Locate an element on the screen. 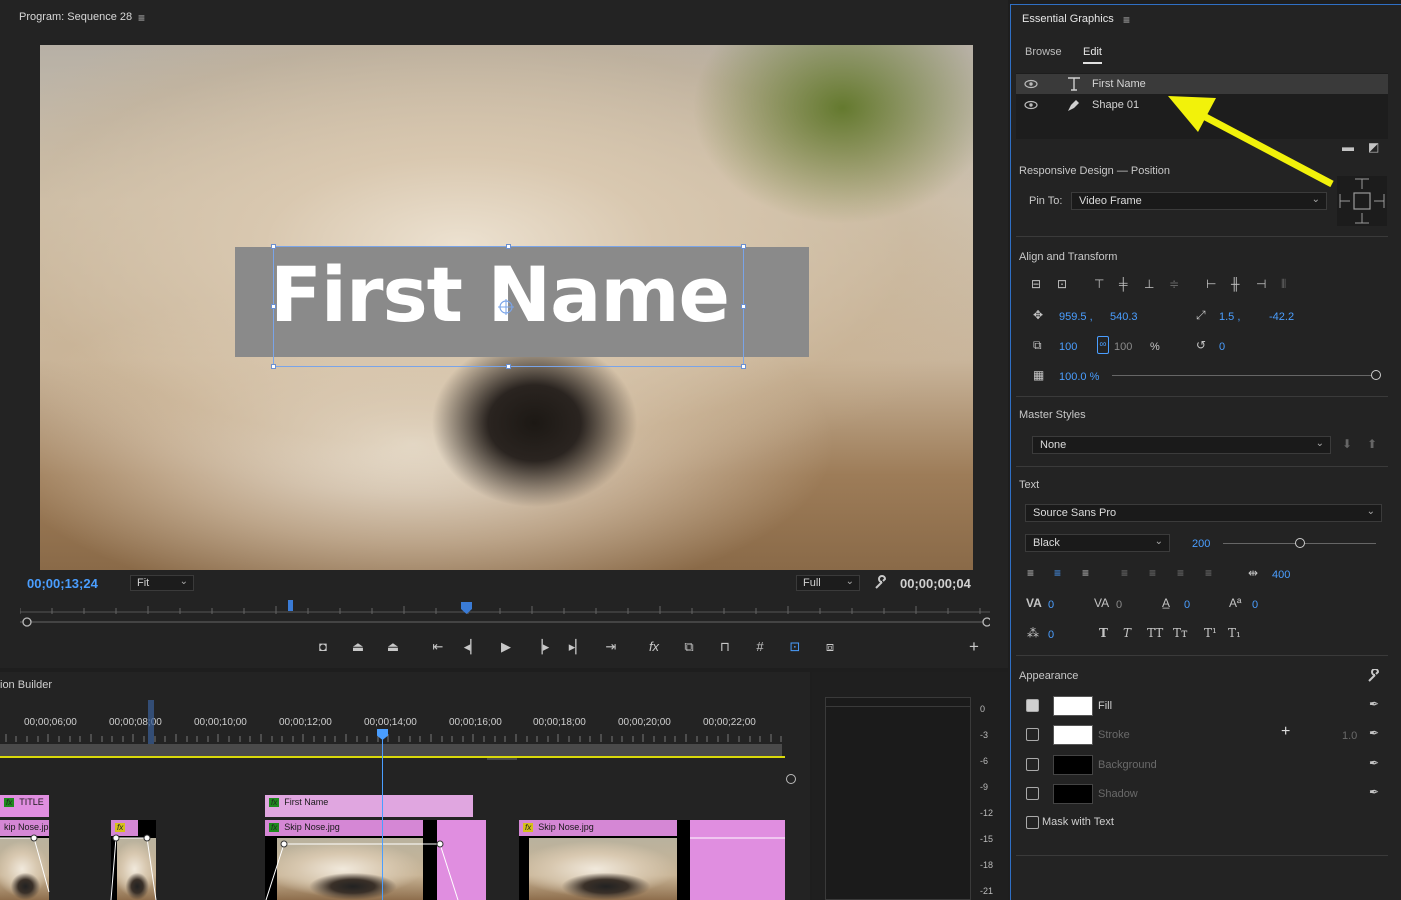 Image resolution: width=1401 pixels, height=900 pixels. justify-all-icon: ≡ is located at coordinates (1208, 573).